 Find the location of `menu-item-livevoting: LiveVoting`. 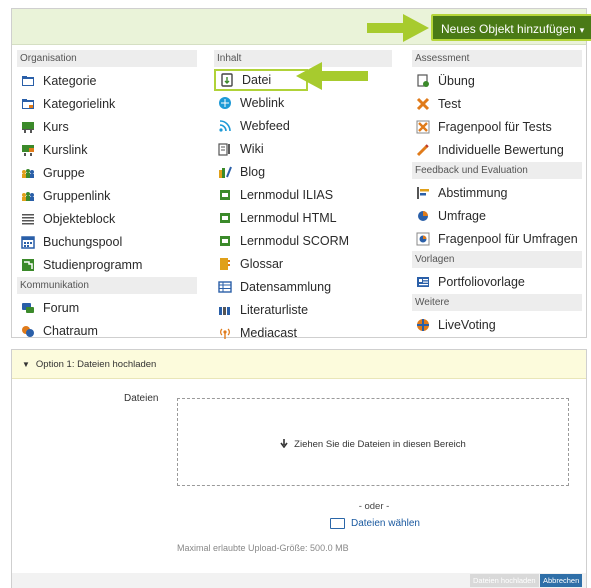

menu-item-livevoting: LiveVoting is located at coordinates (497, 324).